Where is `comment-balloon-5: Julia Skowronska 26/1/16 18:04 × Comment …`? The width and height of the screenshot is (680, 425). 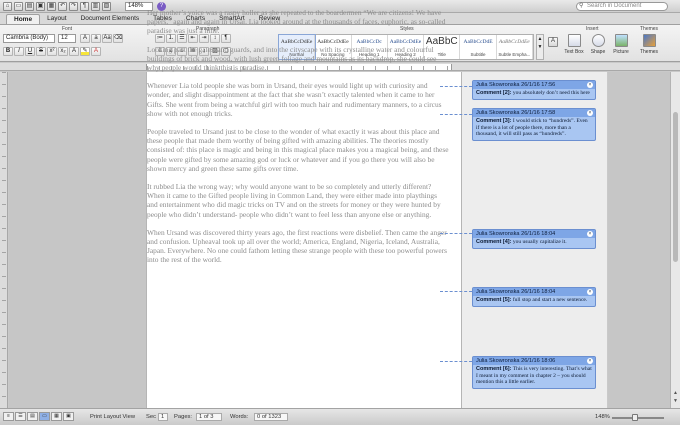 comment-balloon-5: Julia Skowronska 26/1/16 18:04 × Comment … is located at coordinates (534, 297).